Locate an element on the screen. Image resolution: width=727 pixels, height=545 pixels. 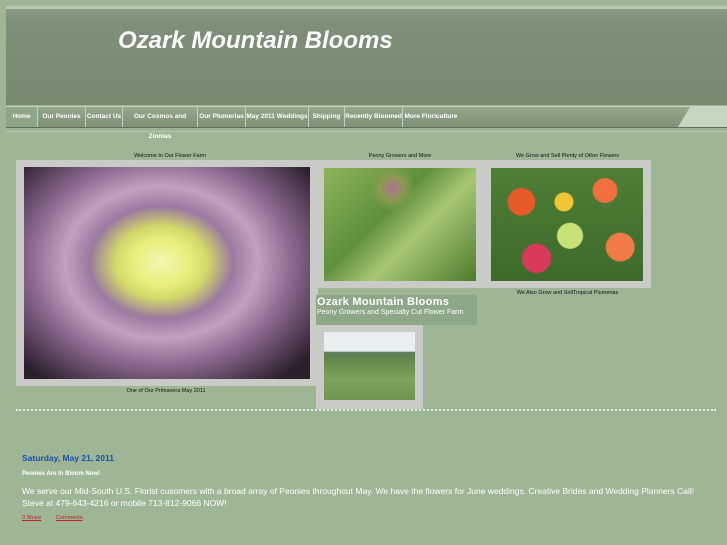
post-title: Peonies Are In Bloom Now! is located at coordinates (61, 474).